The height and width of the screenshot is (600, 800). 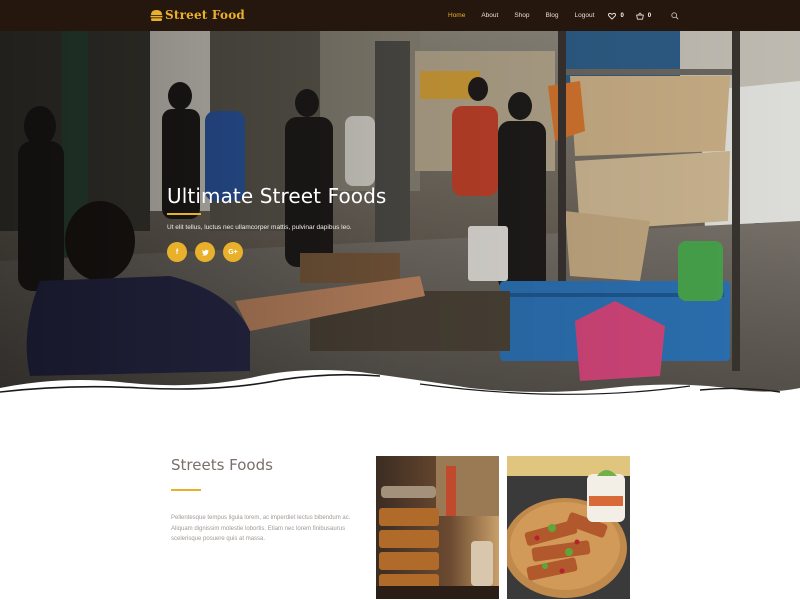 I want to click on shopping-basket-icon, so click(x=639, y=16).